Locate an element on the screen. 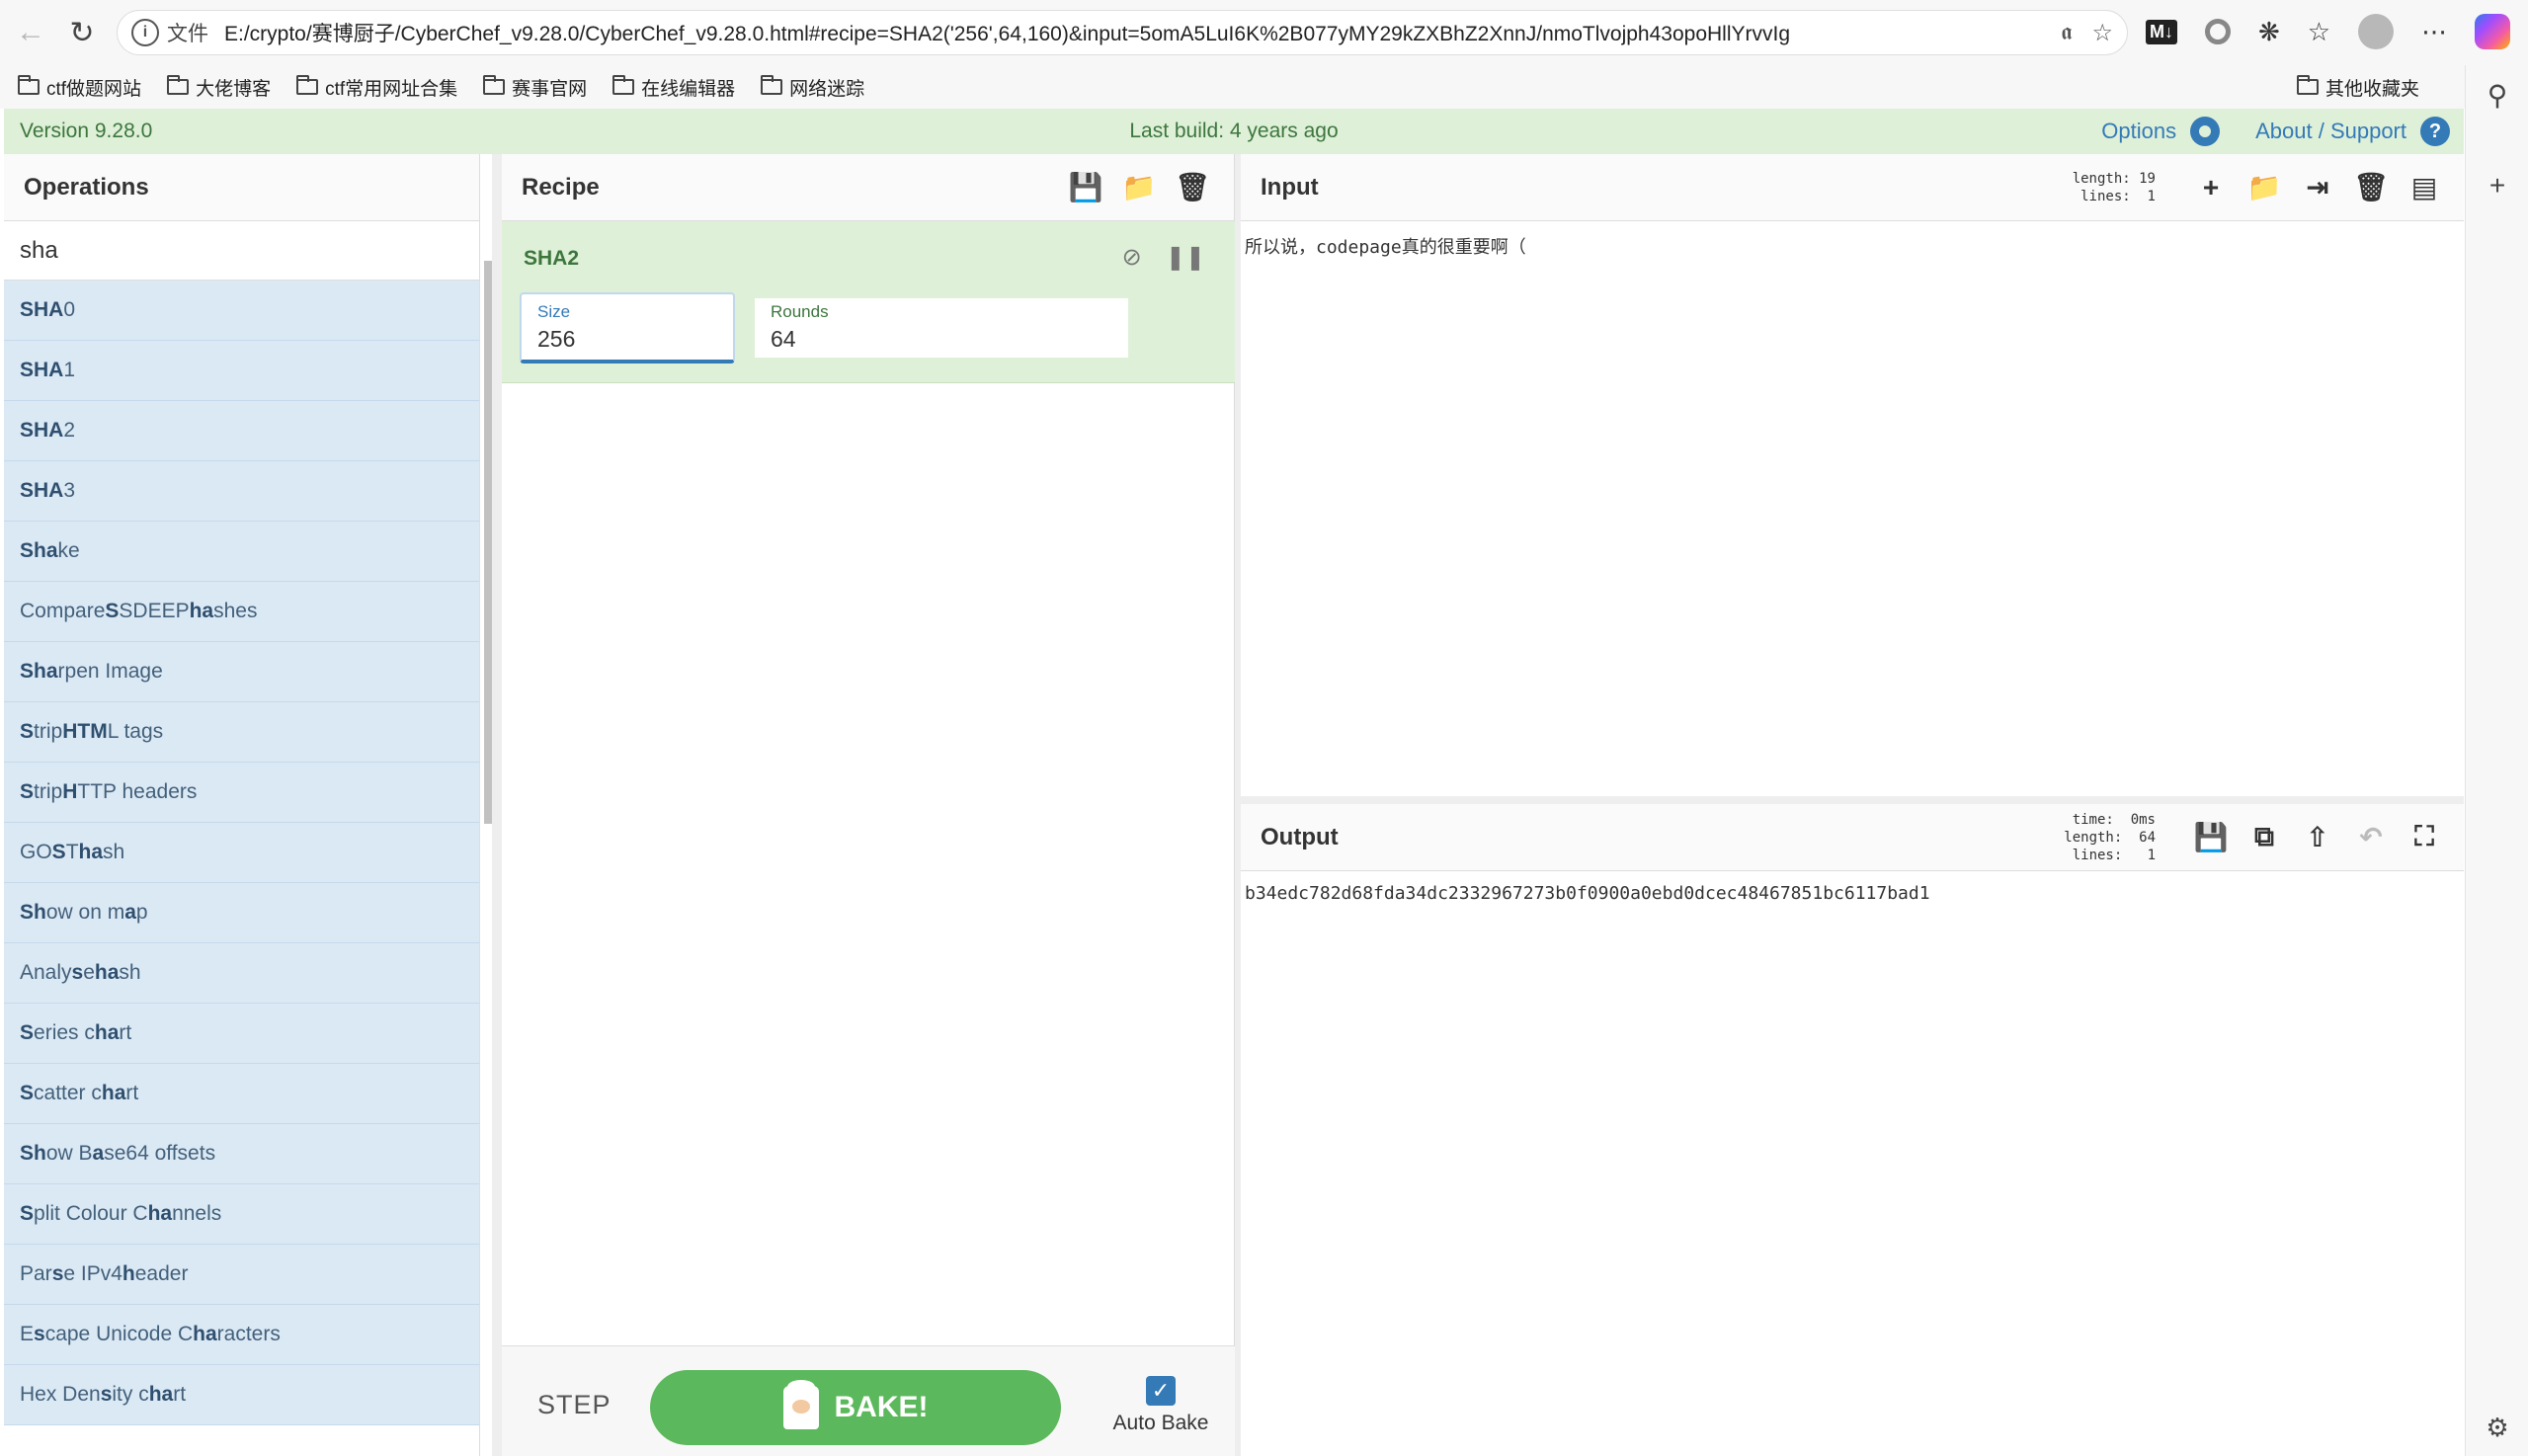 The image size is (2528, 1456). undo-icon: ↶ is located at coordinates (2371, 837).